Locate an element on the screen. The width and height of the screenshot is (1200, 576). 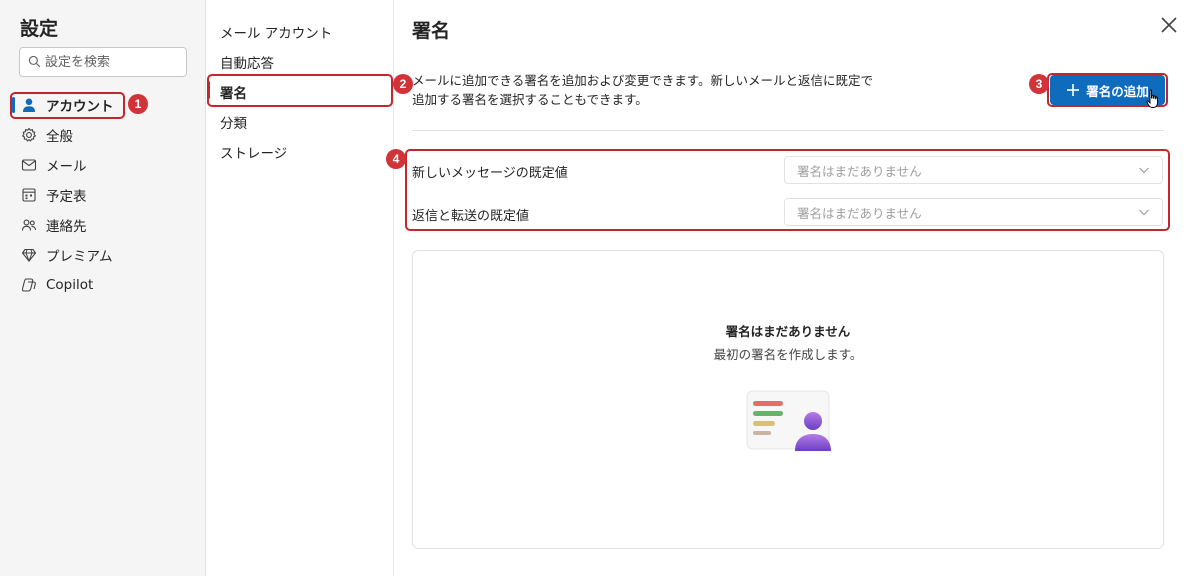
subnav-item-auto-reply: 自動応答 is located at coordinates (247, 62).